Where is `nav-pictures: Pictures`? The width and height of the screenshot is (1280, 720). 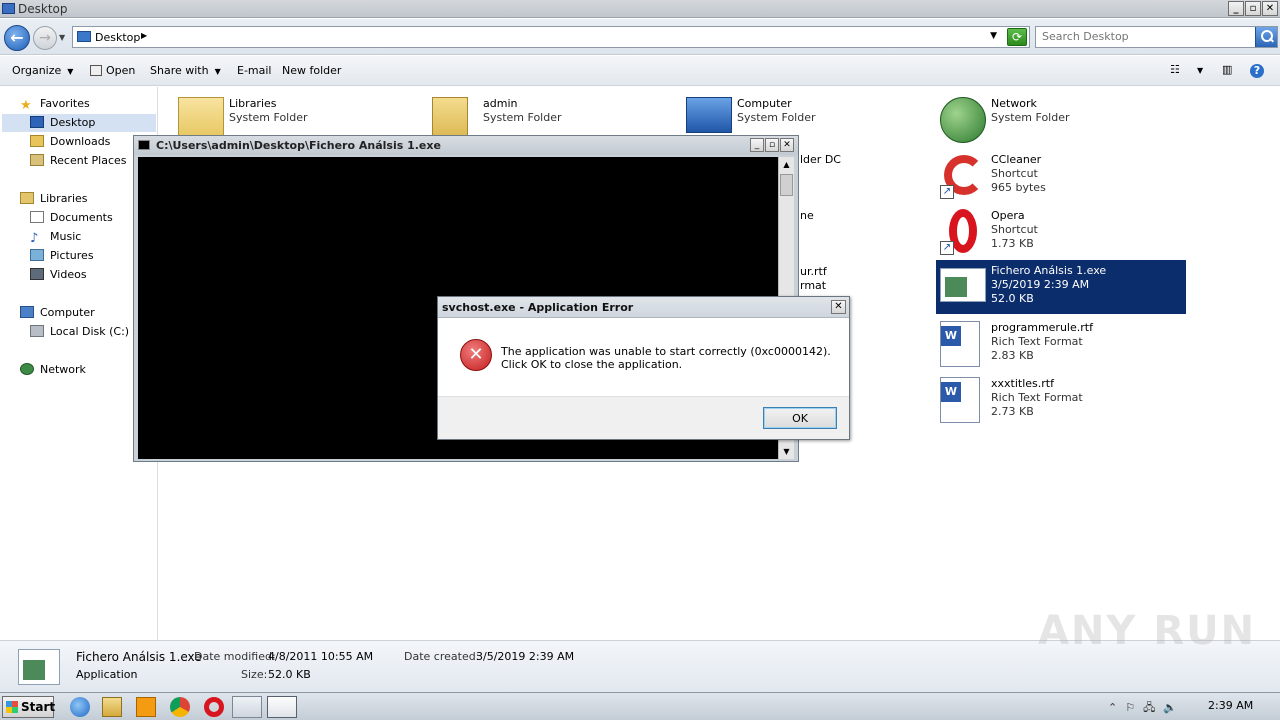 nav-pictures: Pictures is located at coordinates (62, 256).